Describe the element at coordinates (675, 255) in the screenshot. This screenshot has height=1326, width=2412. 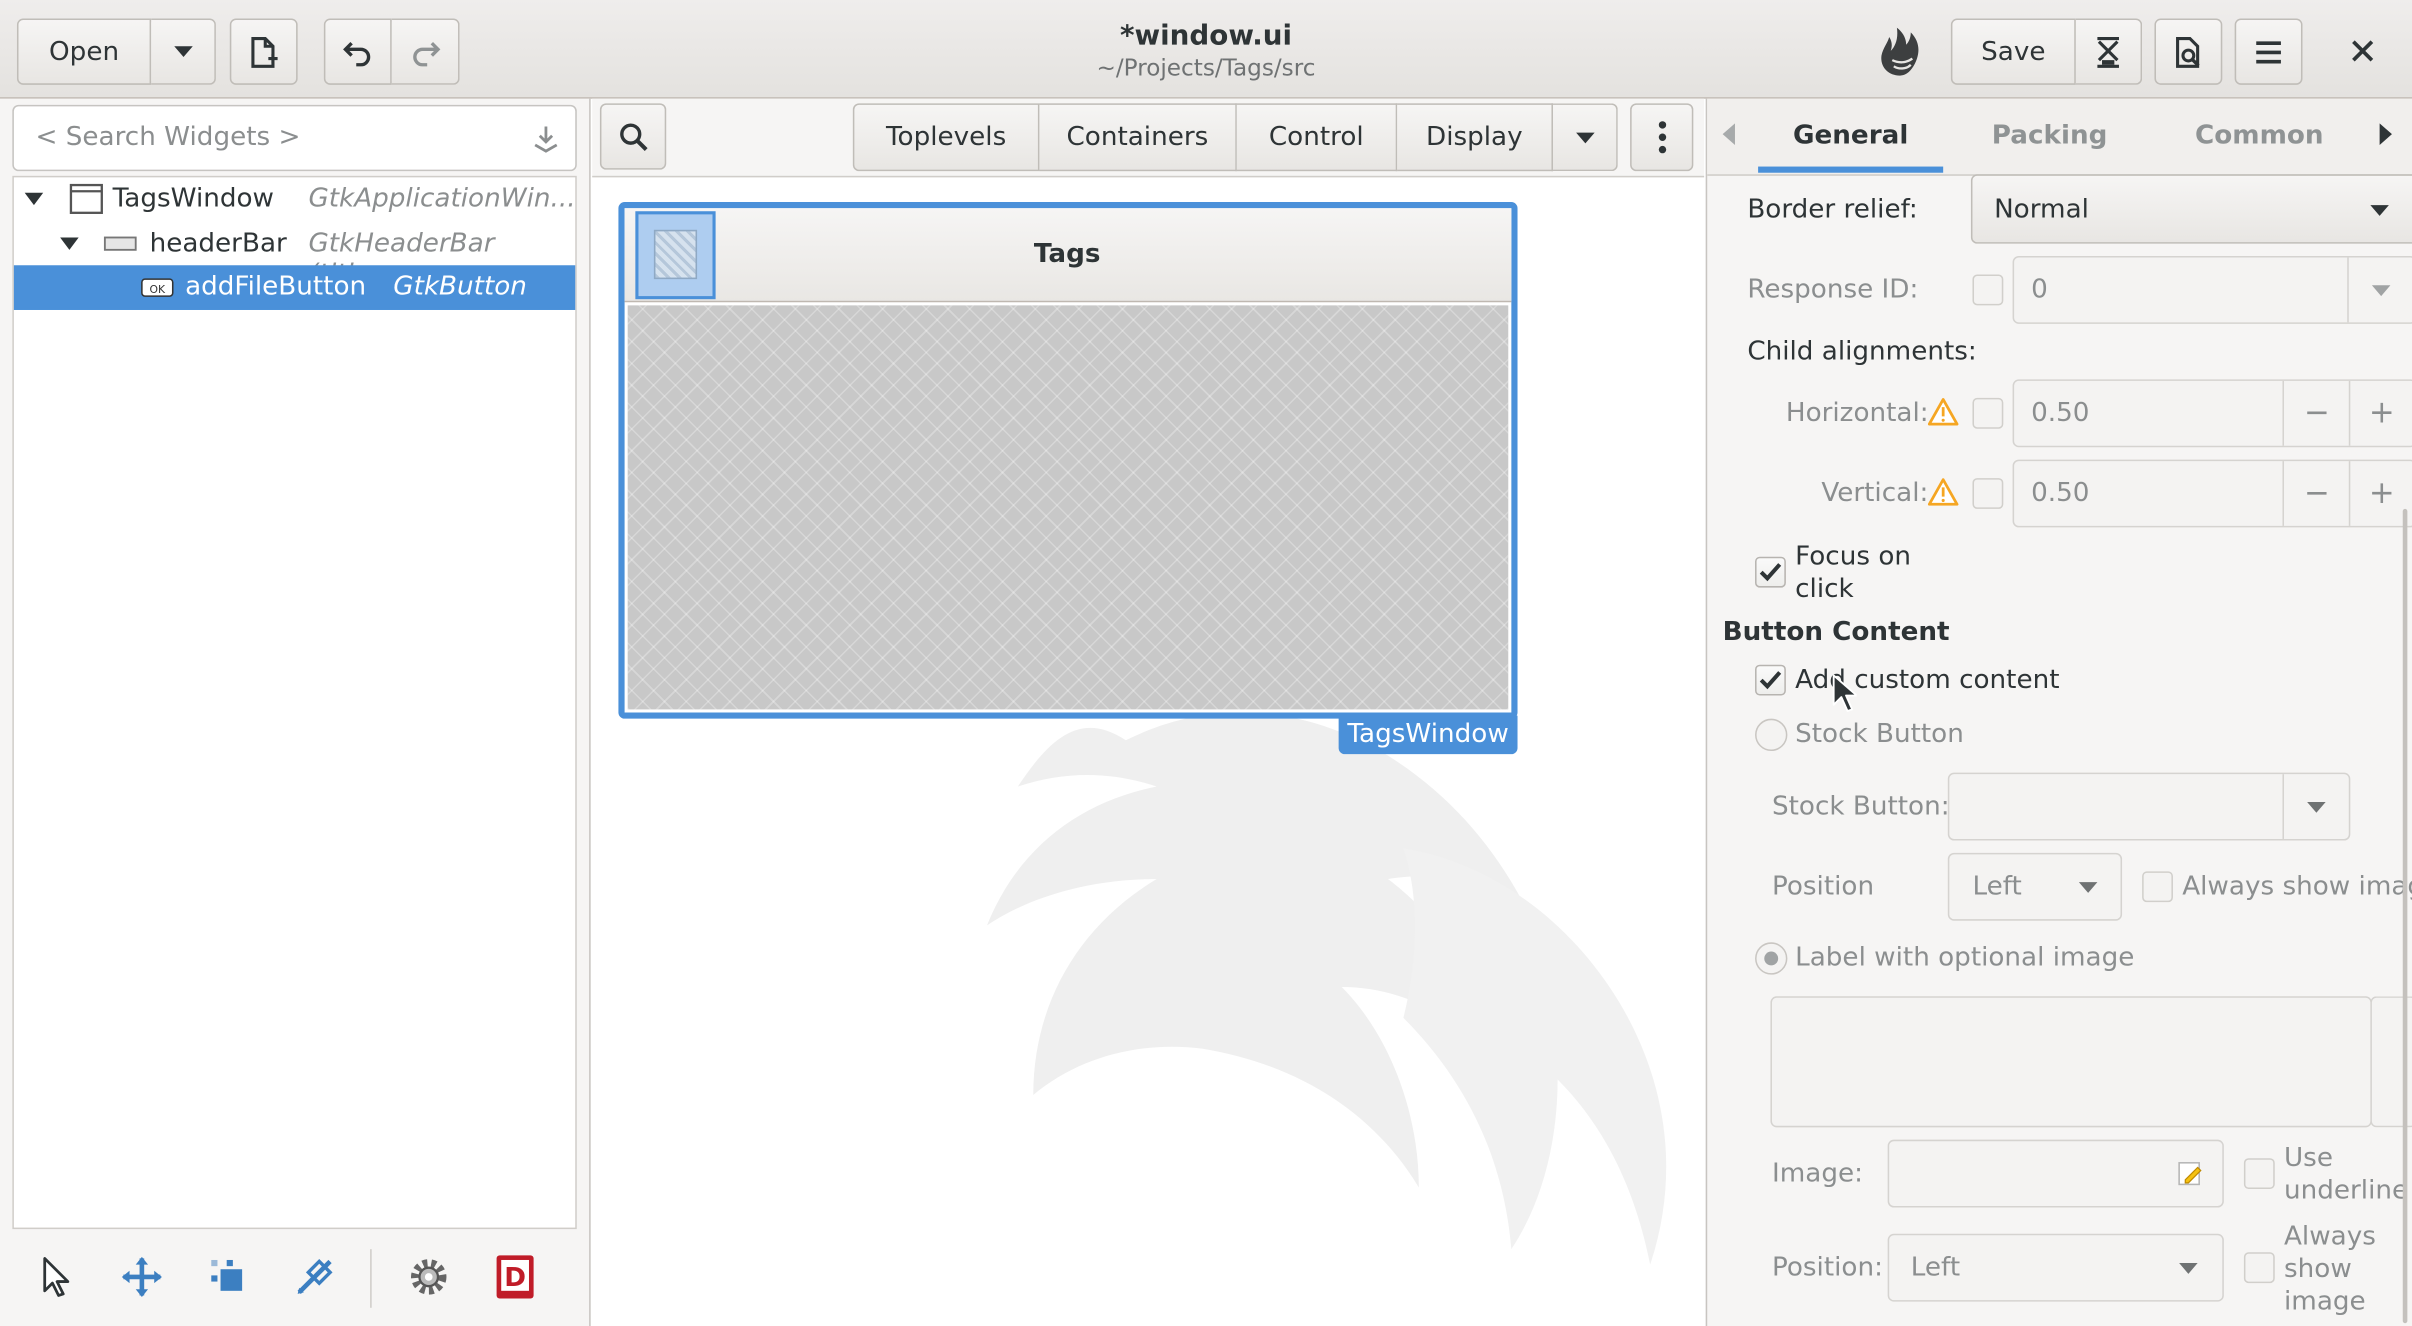
I see `preview-placeholder-slot` at that location.